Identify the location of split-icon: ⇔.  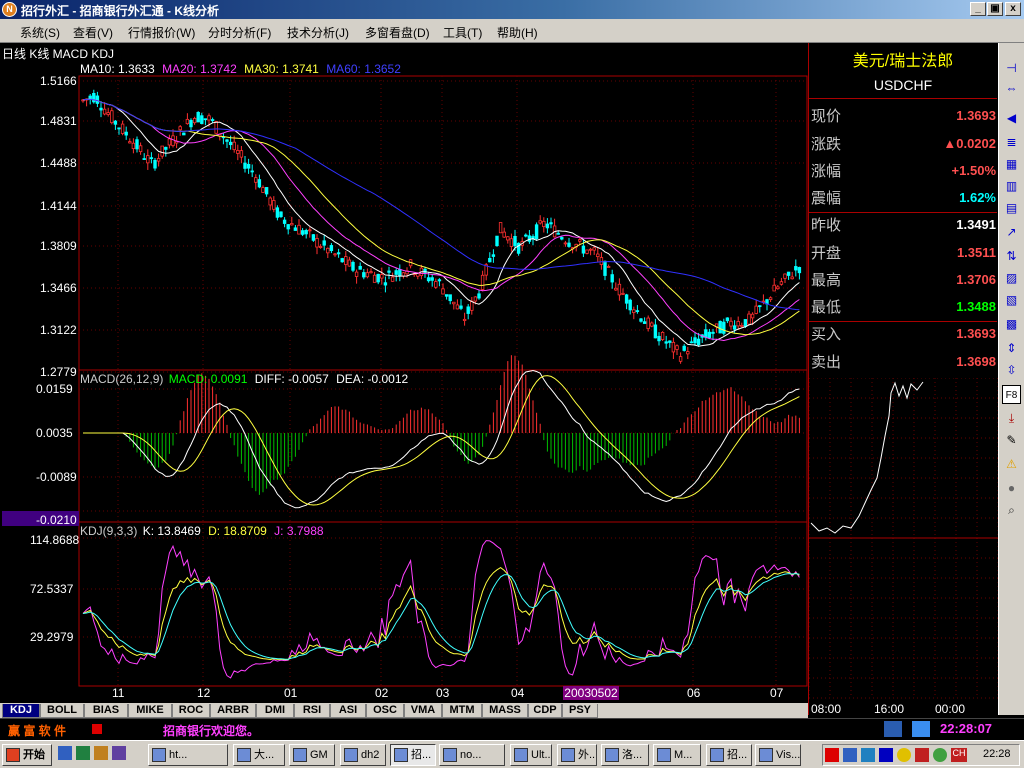
(1011, 88).